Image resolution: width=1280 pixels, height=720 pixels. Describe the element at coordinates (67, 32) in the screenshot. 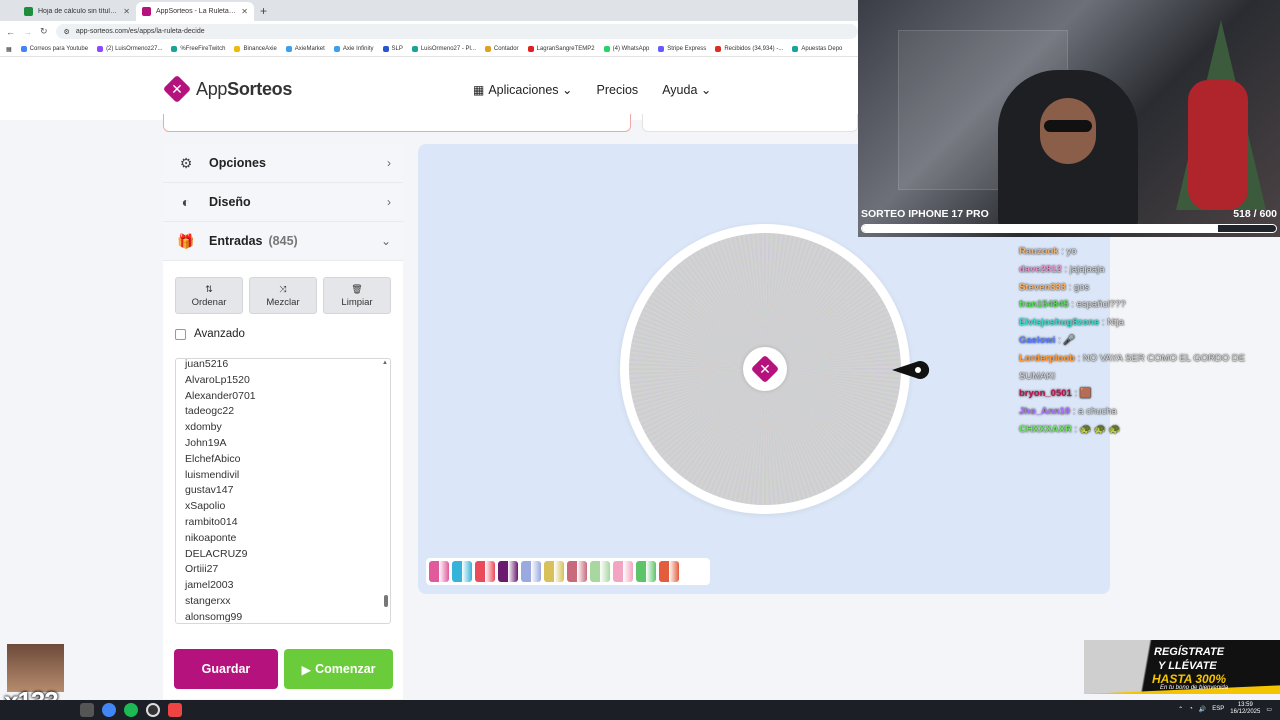

I see `site-info-icon: ⚙` at that location.